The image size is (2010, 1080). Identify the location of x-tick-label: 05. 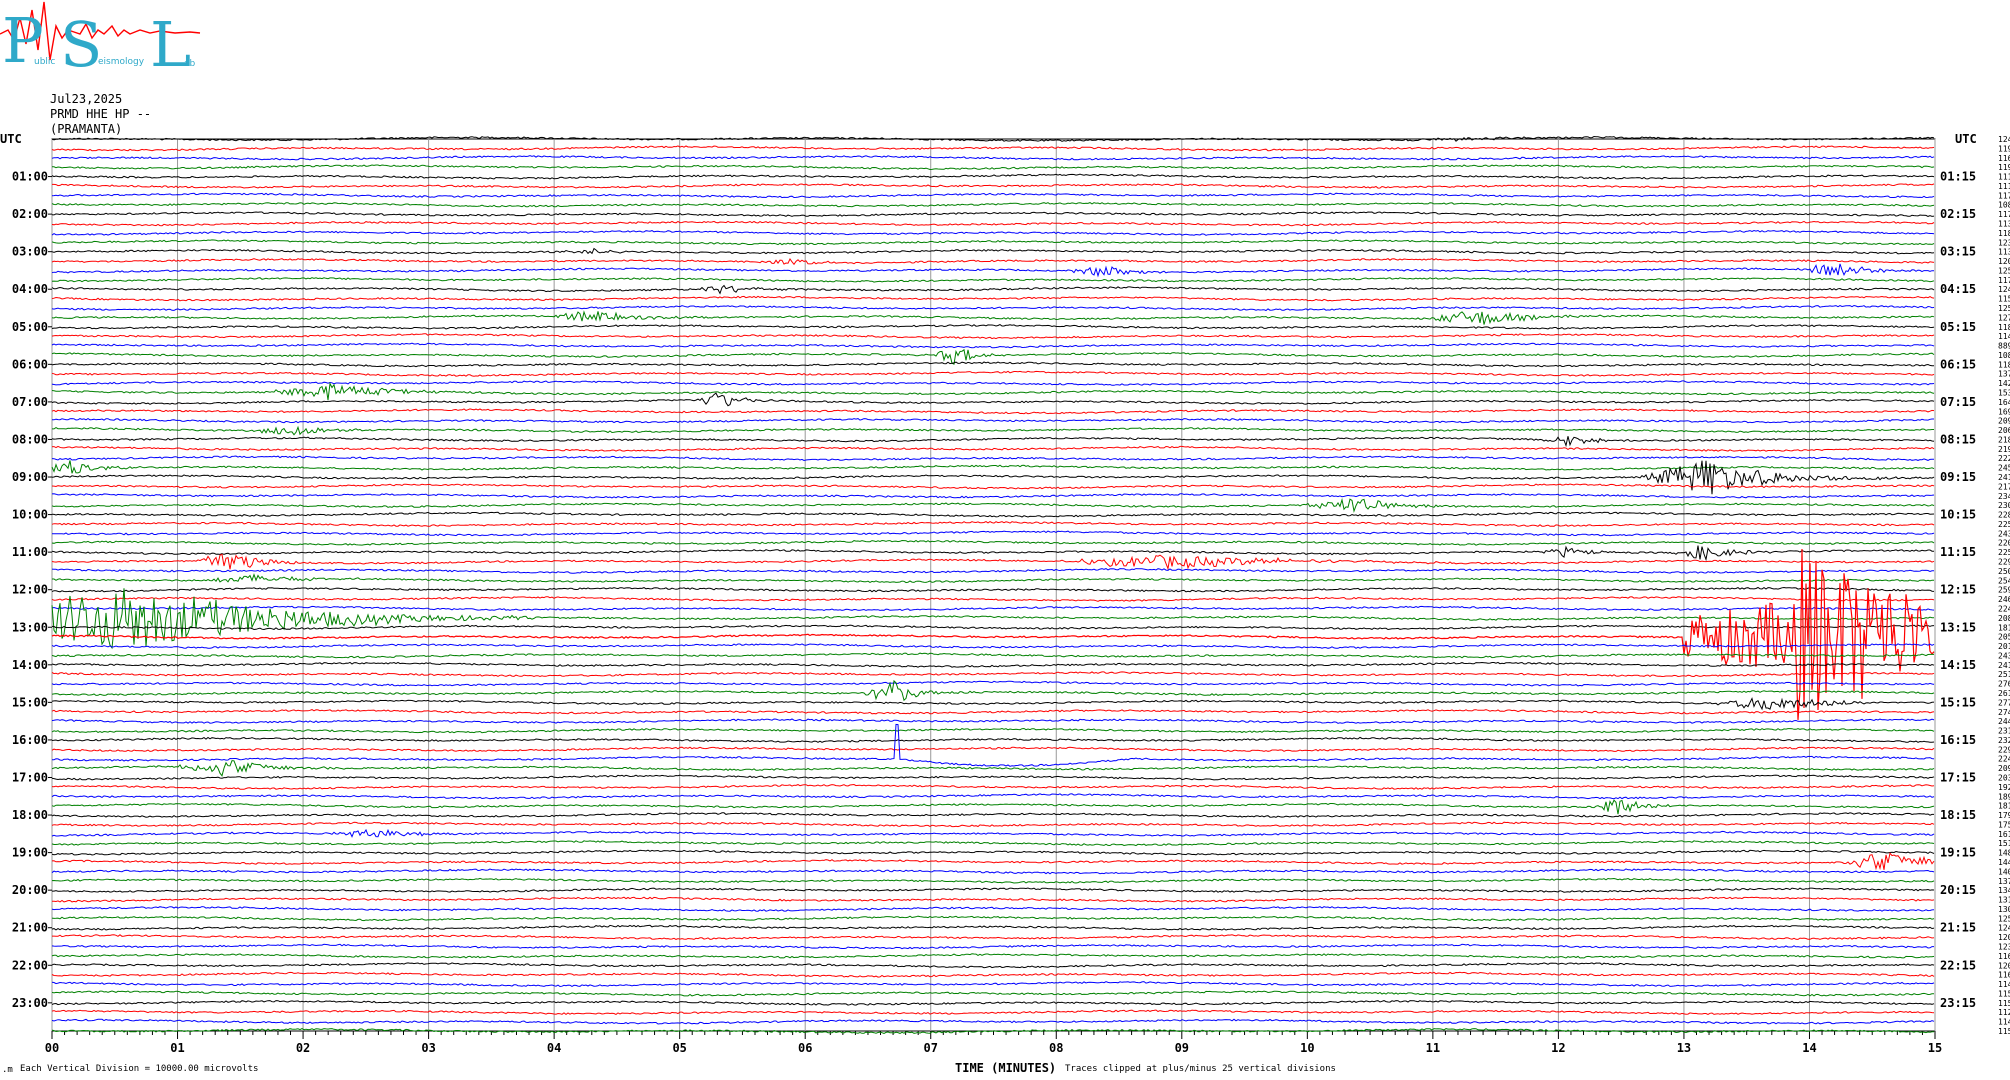
(679, 1048).